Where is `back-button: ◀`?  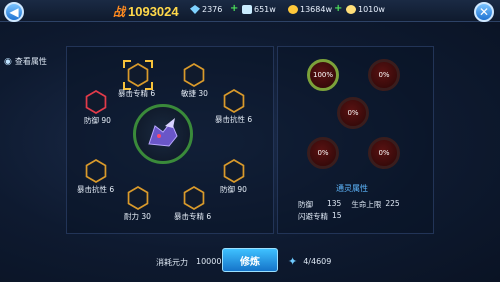 back-button: ◀ is located at coordinates (14, 12).